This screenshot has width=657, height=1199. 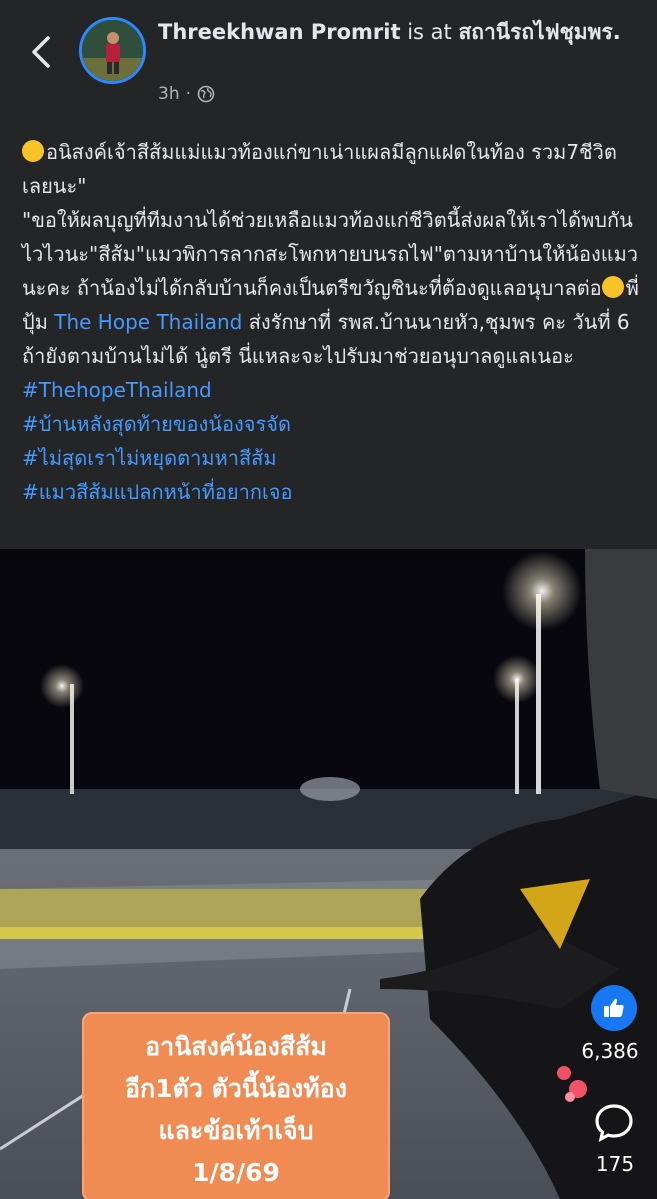 I want to click on page-mention-link: The Hope Thailand, so click(x=148, y=322).